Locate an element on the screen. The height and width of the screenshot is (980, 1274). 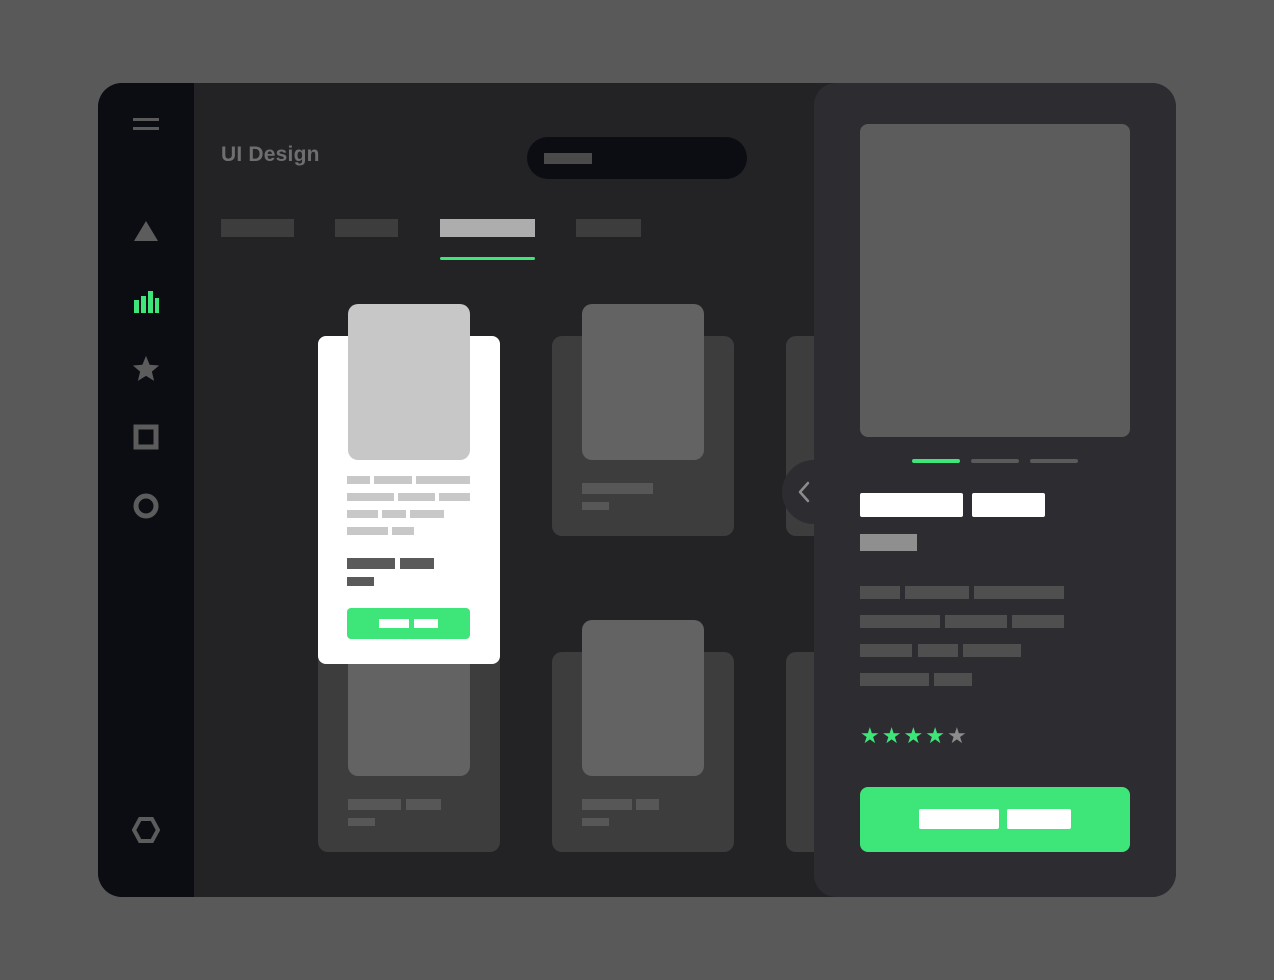
tab-3-active is located at coordinates (487, 228).